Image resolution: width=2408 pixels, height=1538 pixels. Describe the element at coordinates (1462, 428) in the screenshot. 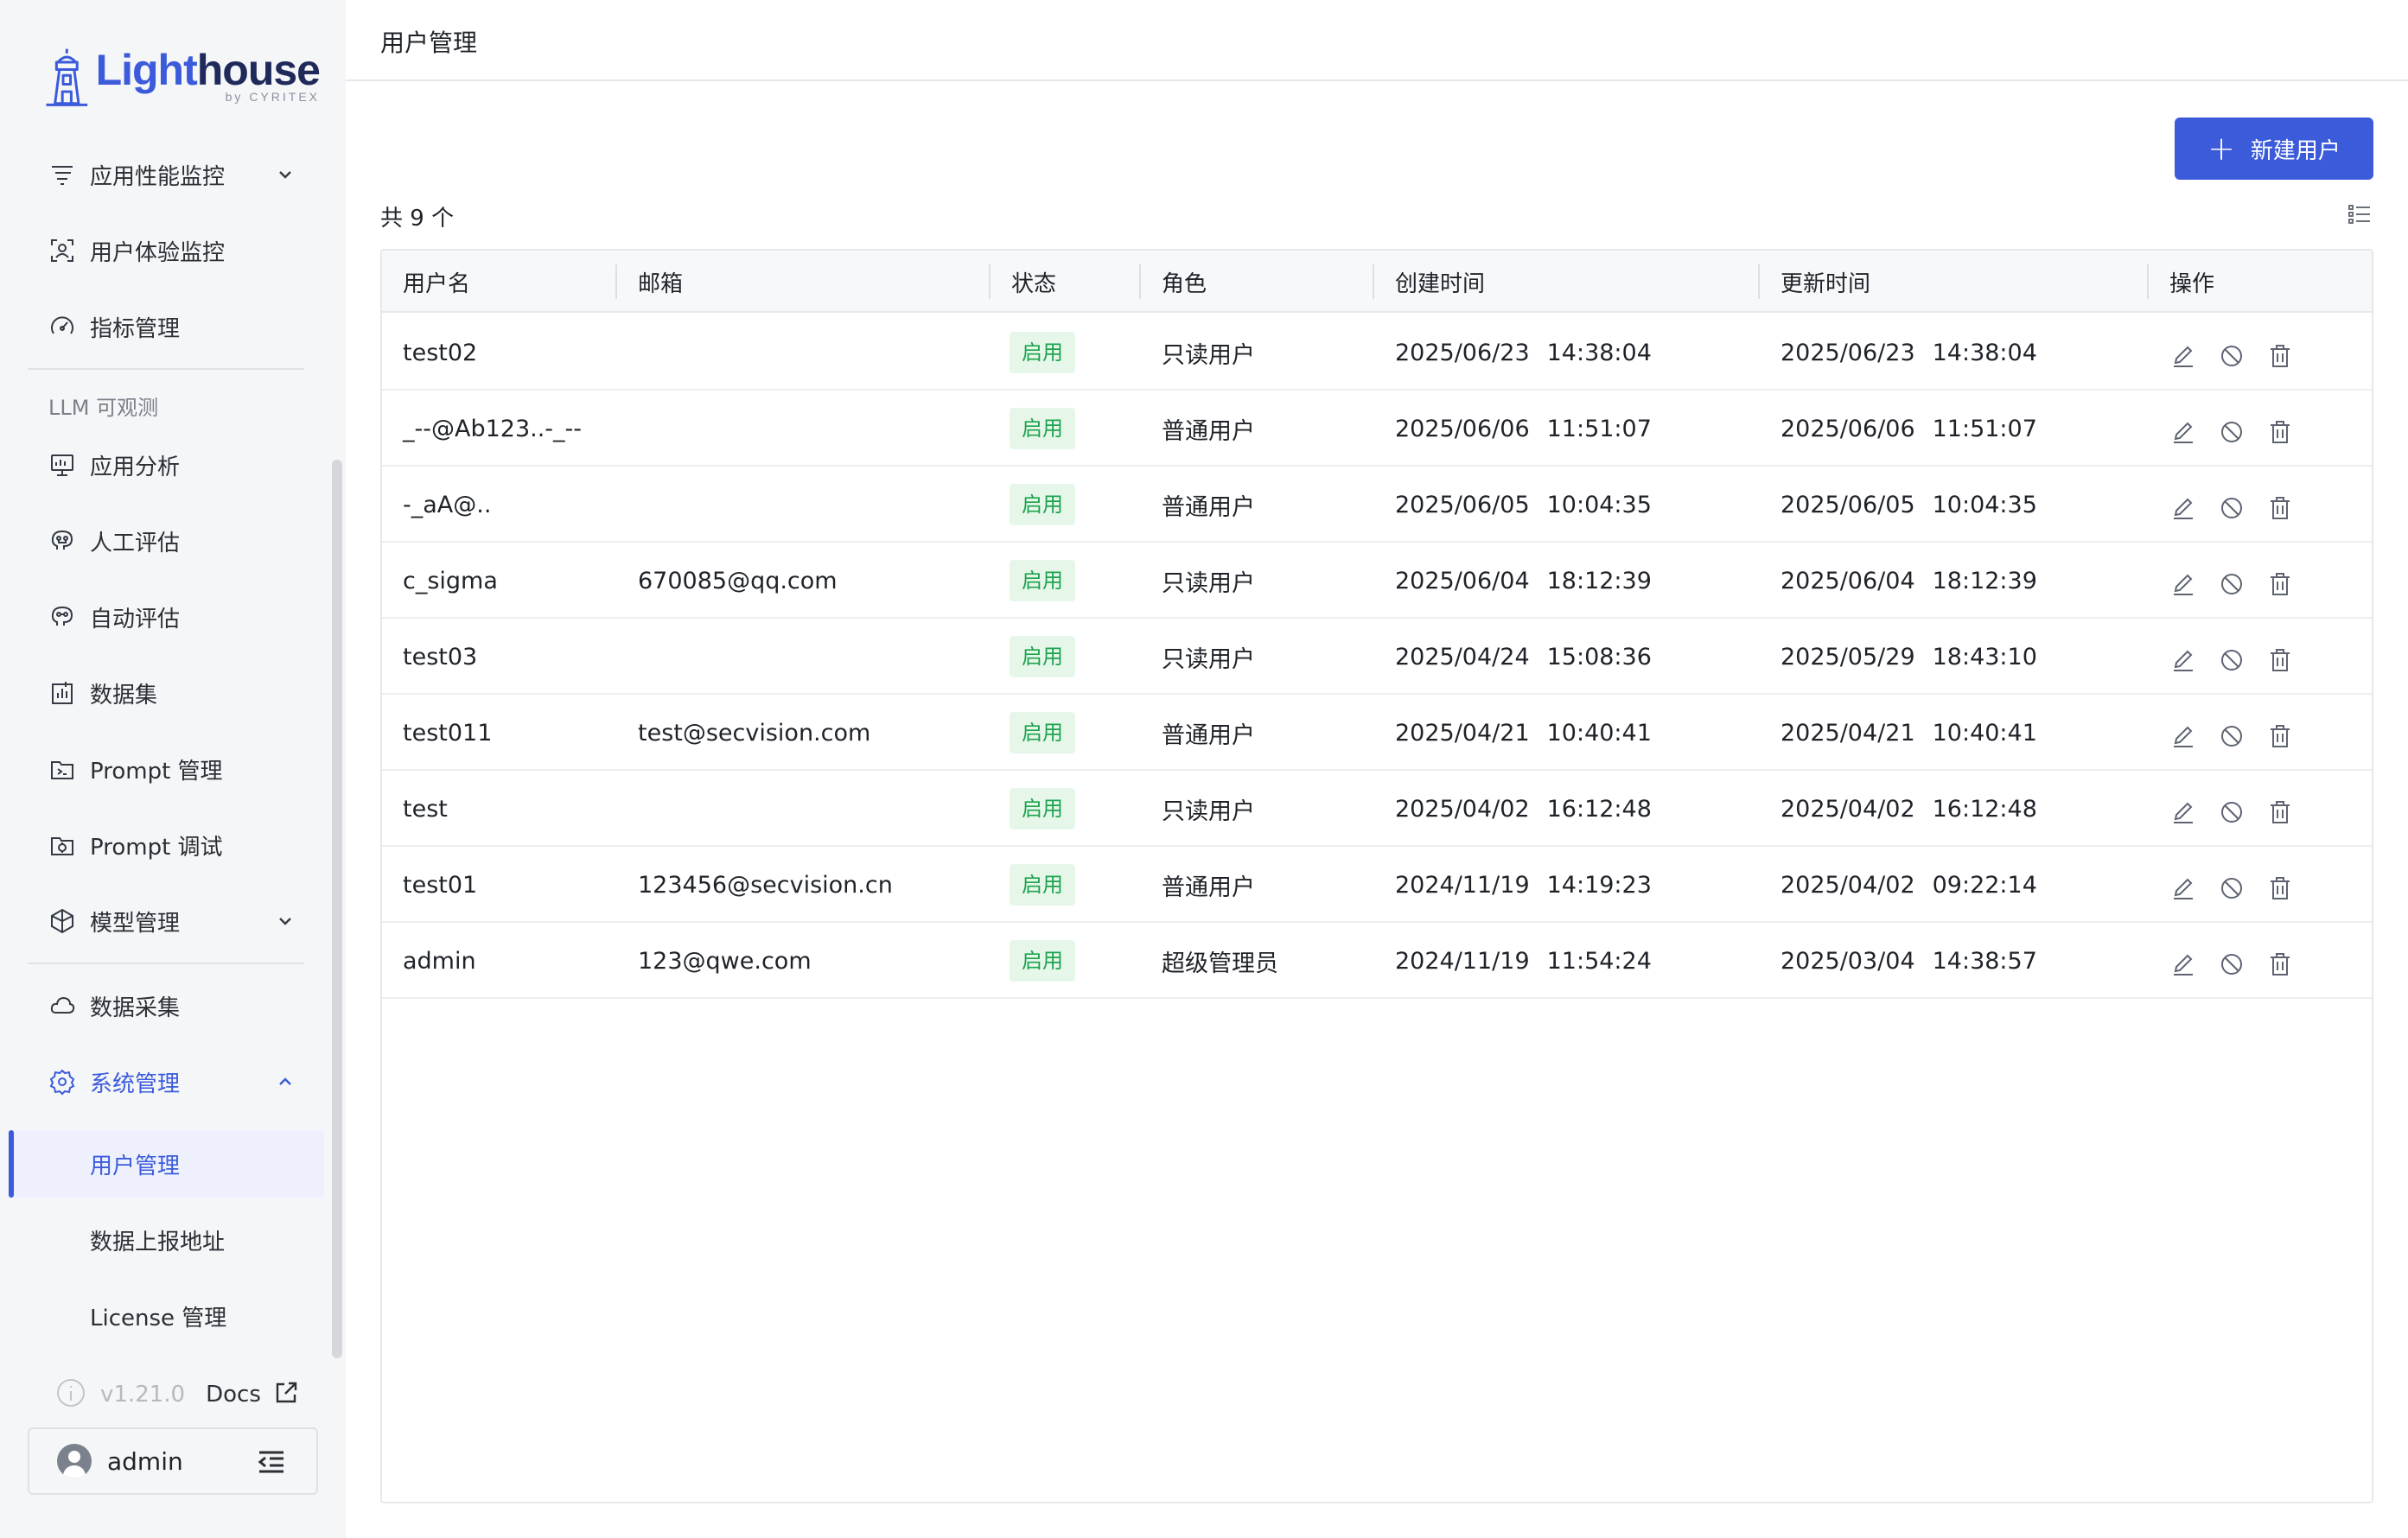

I see `created-date: 2025/06/06` at that location.